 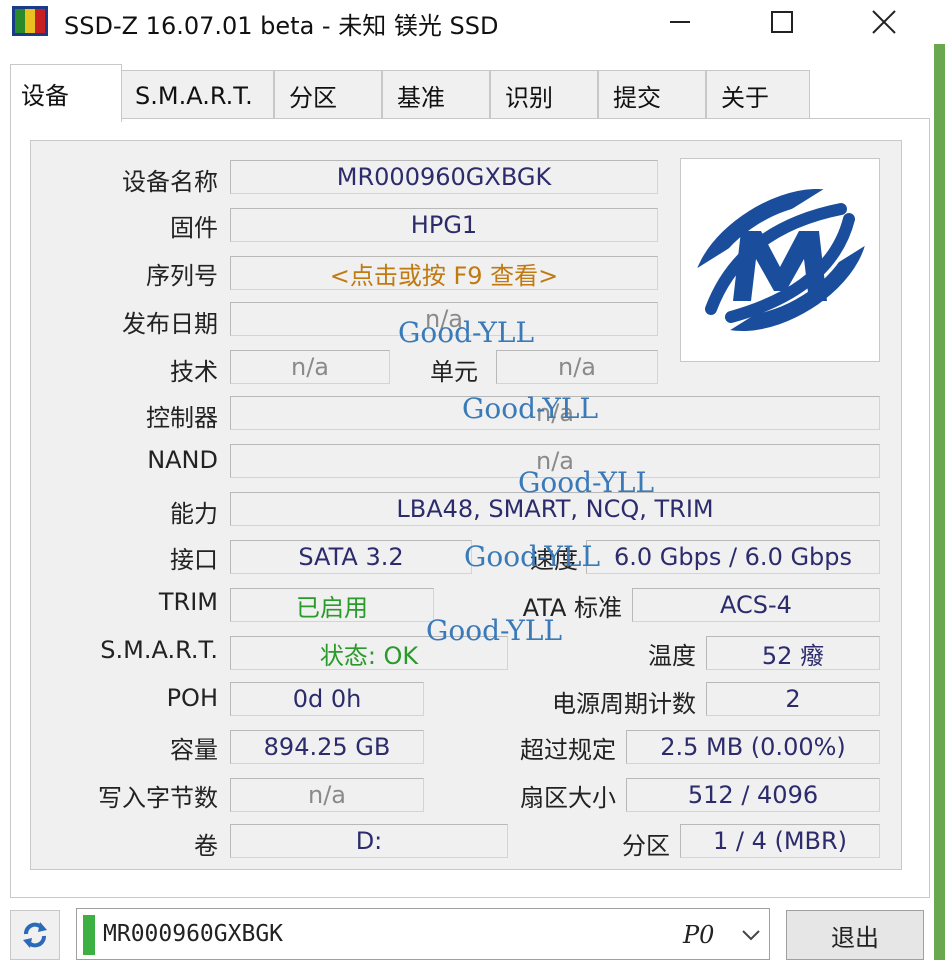 What do you see at coordinates (188, 602) in the screenshot?
I see `label-trim: TRIM` at bounding box center [188, 602].